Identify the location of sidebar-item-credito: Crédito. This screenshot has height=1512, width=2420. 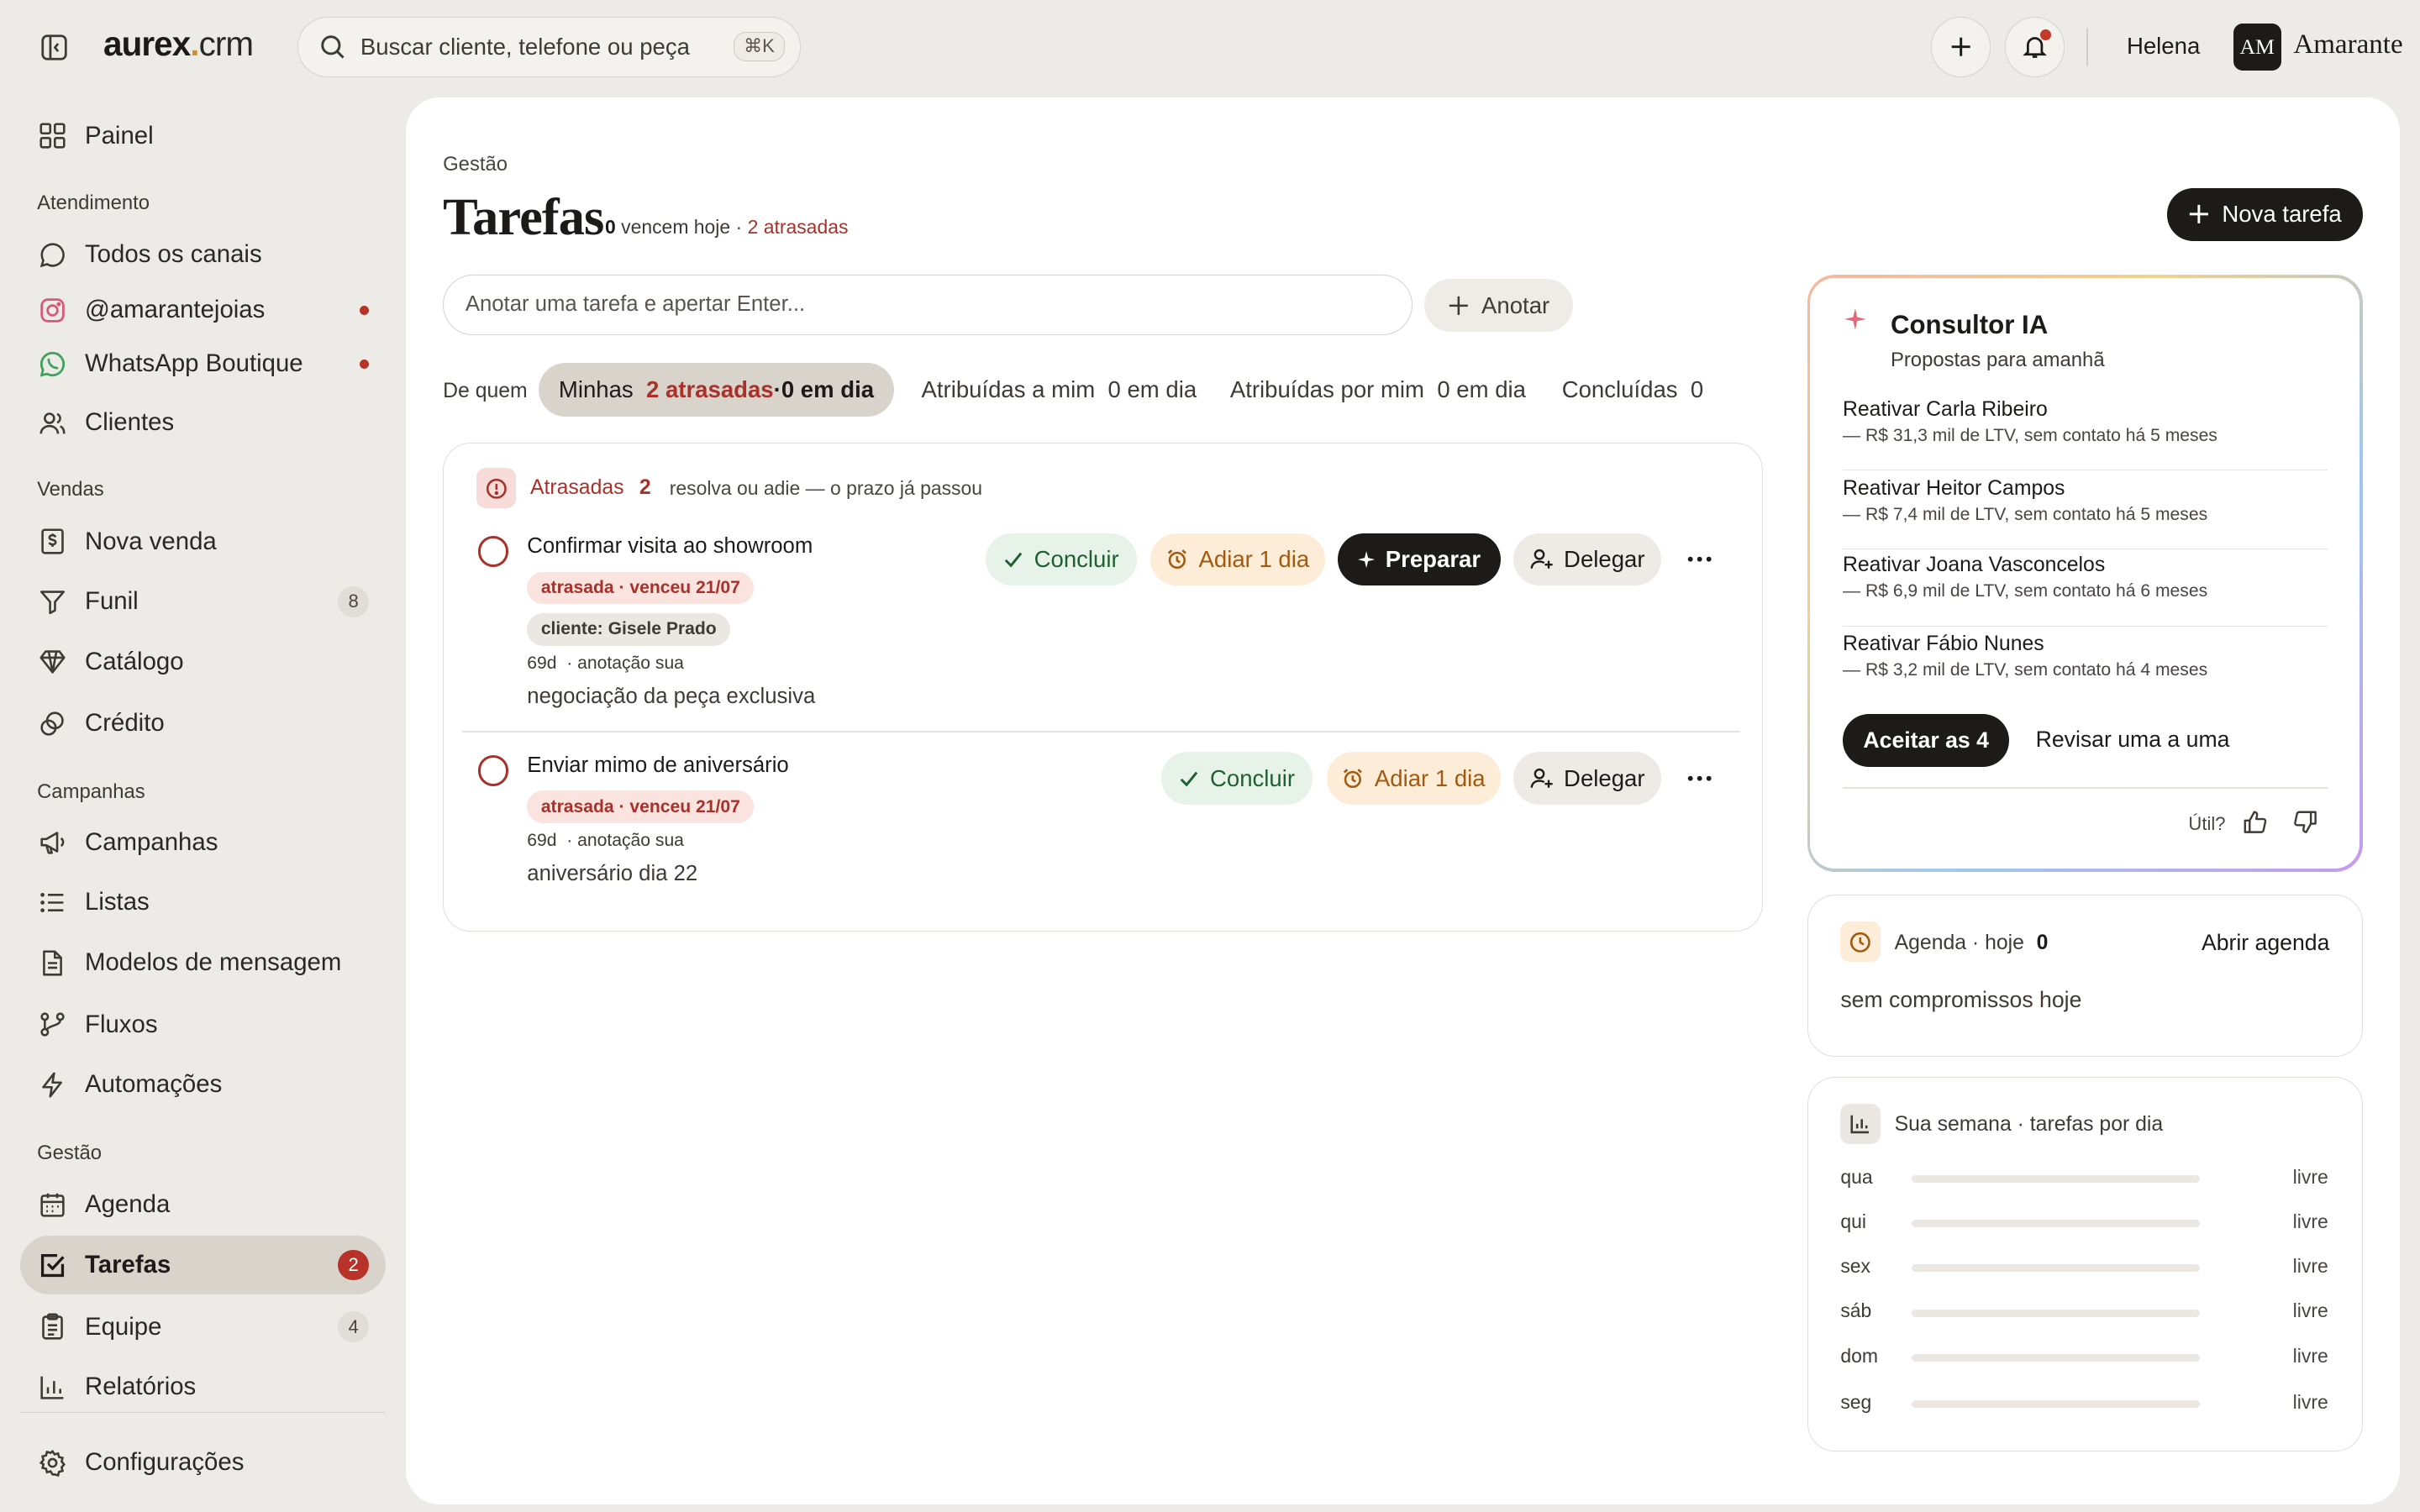
(203, 724).